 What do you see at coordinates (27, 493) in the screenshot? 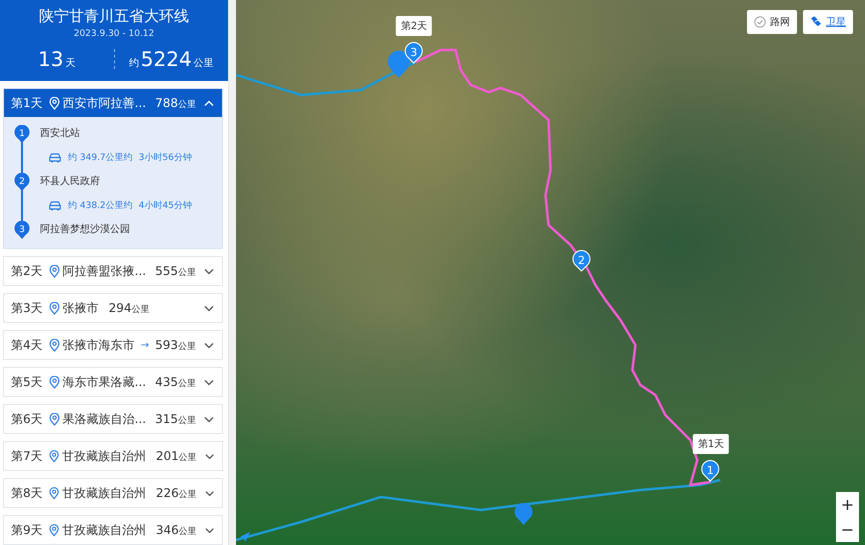
I see `day-label: 第8天` at bounding box center [27, 493].